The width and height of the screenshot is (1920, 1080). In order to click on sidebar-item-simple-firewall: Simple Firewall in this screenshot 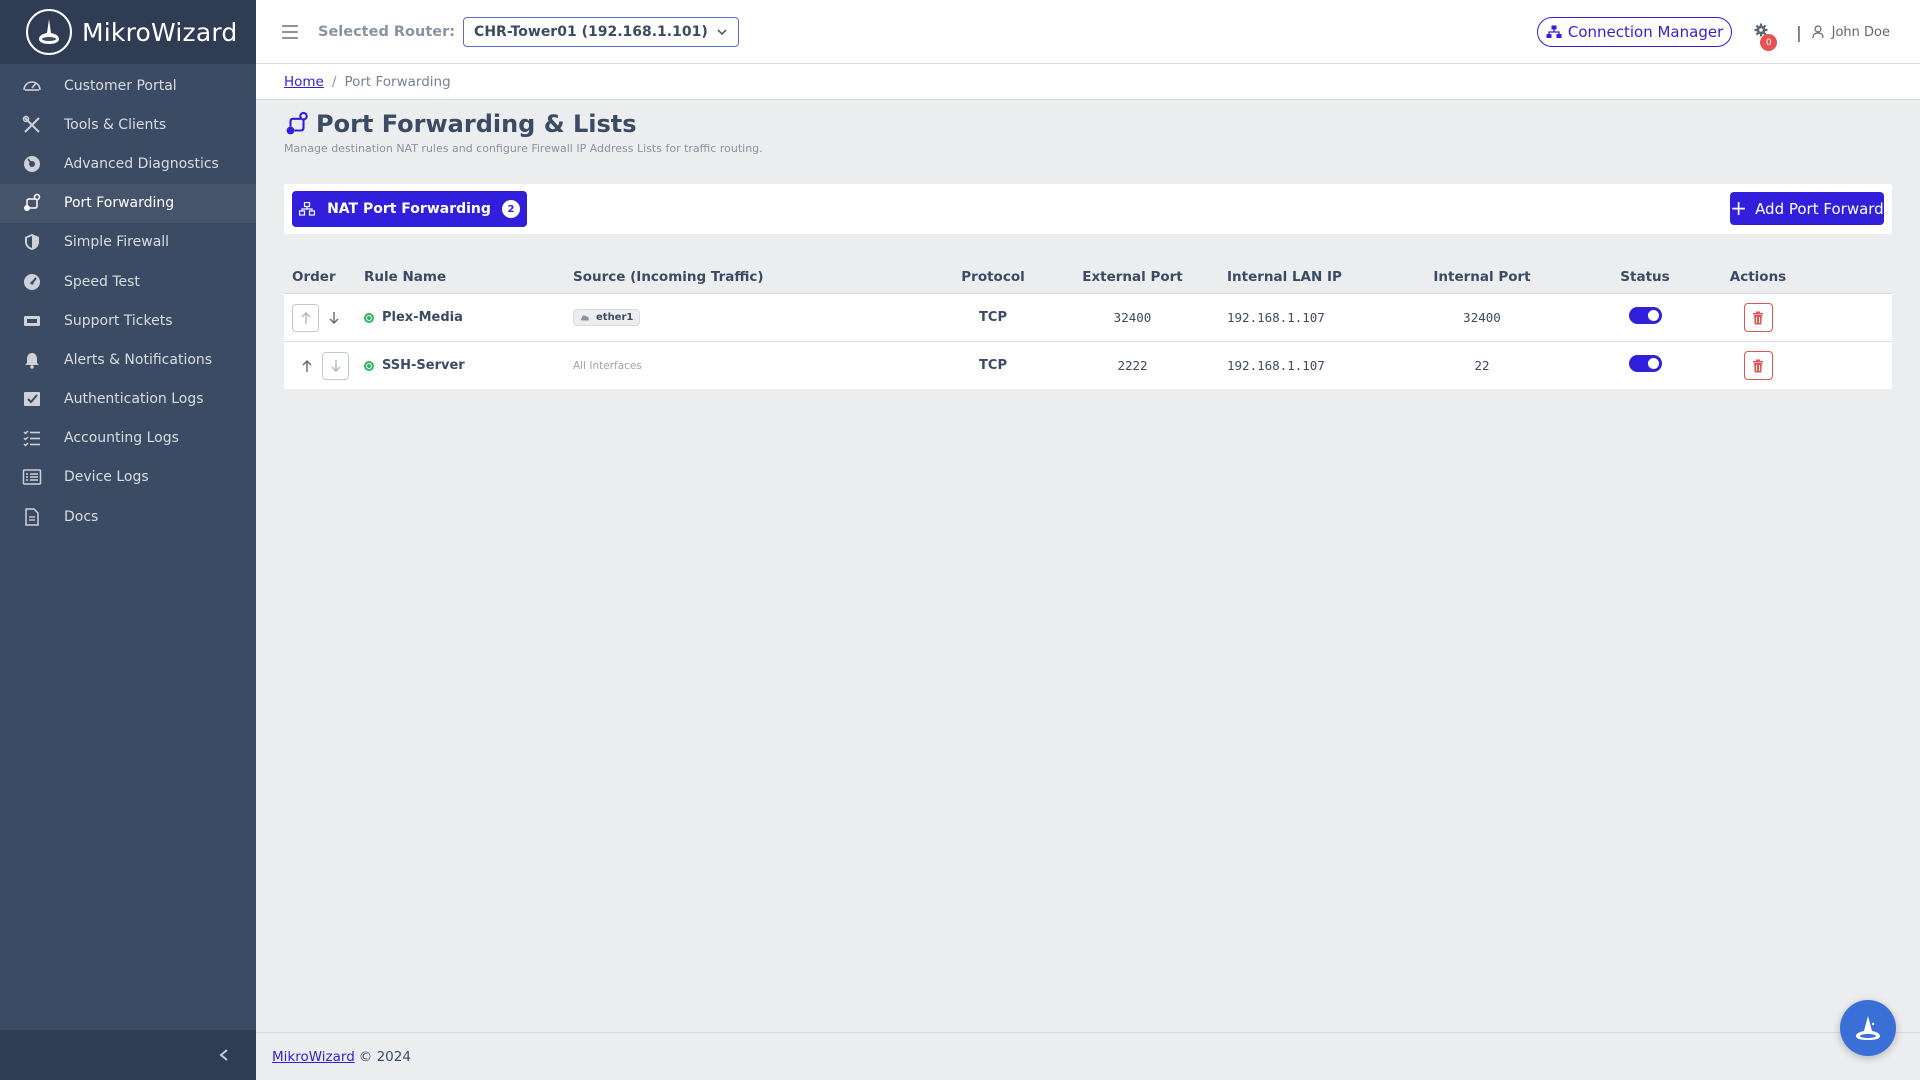, I will do `click(128, 242)`.